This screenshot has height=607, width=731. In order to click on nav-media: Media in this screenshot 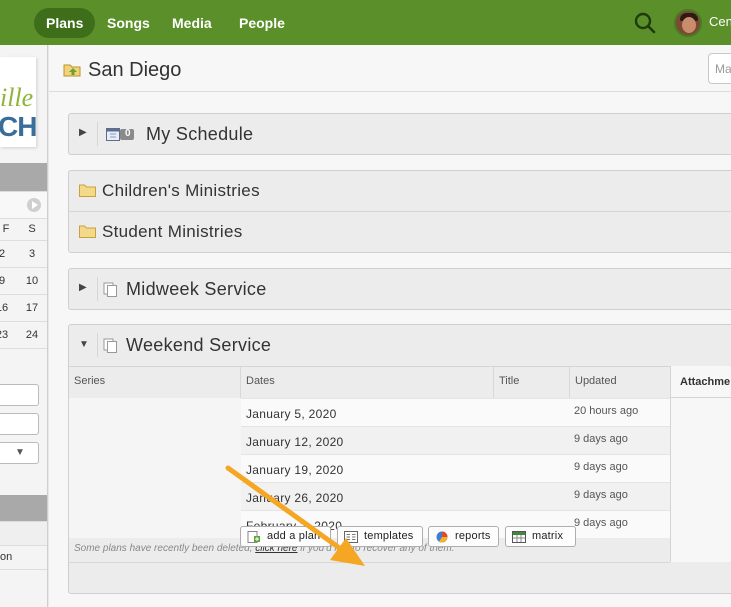, I will do `click(192, 23)`.